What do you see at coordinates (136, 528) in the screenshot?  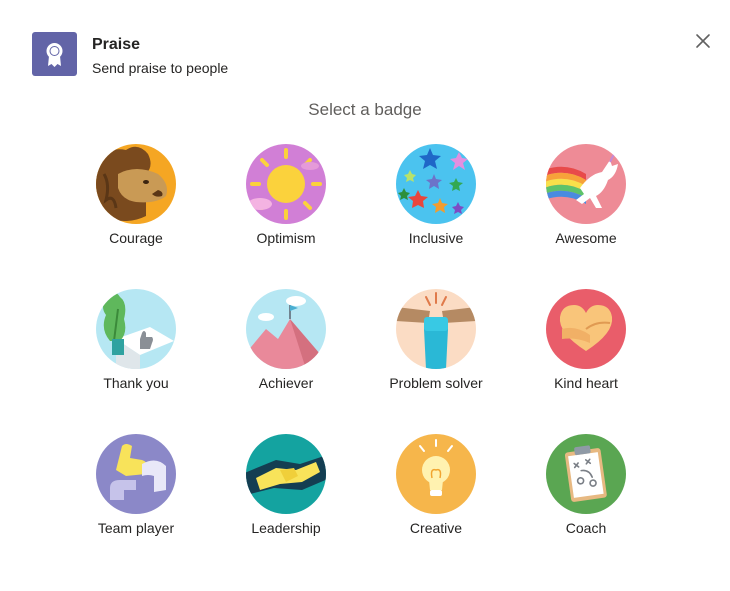 I see `badge-label: Team player` at bounding box center [136, 528].